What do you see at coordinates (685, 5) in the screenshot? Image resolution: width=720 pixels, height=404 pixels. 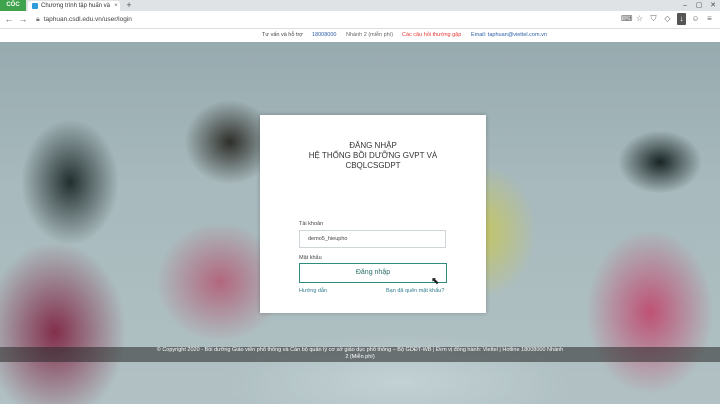 I see `minimize-icon: –` at bounding box center [685, 5].